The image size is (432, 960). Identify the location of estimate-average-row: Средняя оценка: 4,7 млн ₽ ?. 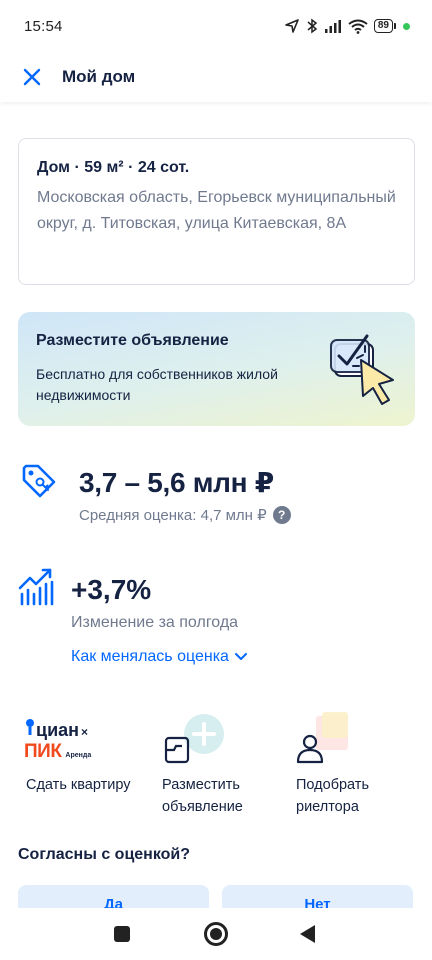
(185, 515).